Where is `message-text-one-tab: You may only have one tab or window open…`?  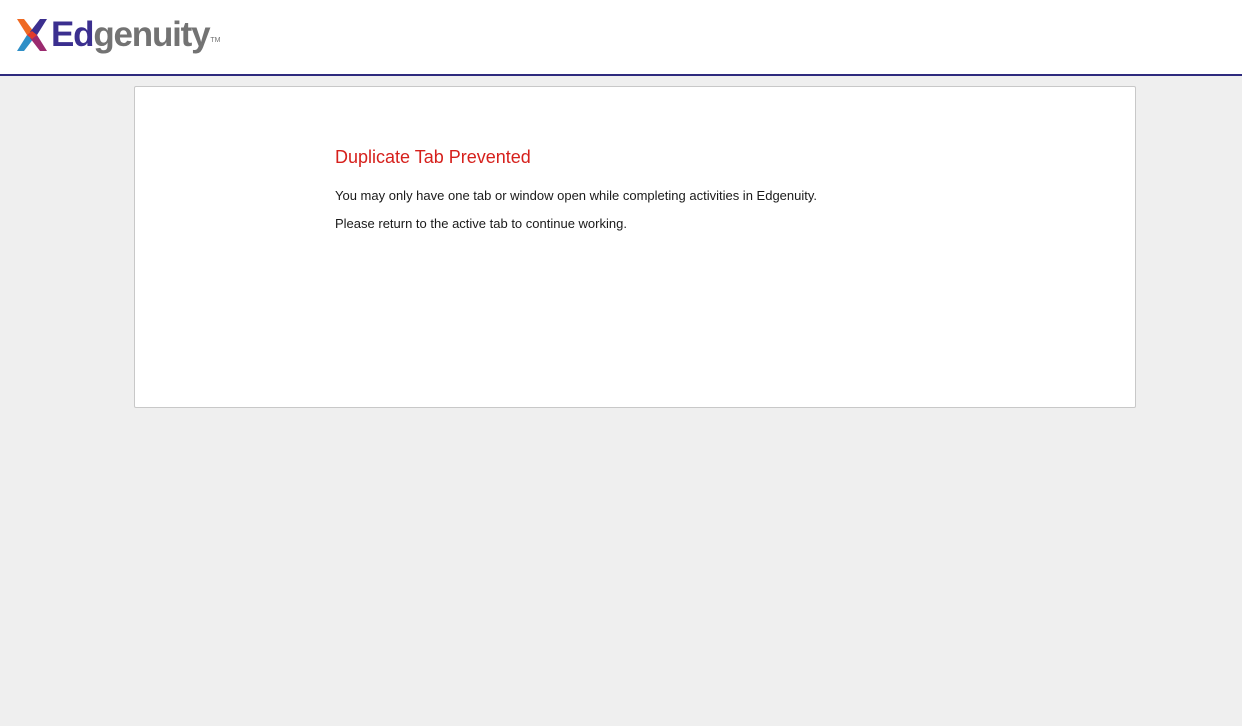 message-text-one-tab: You may only have one tab or window open… is located at coordinates (576, 195).